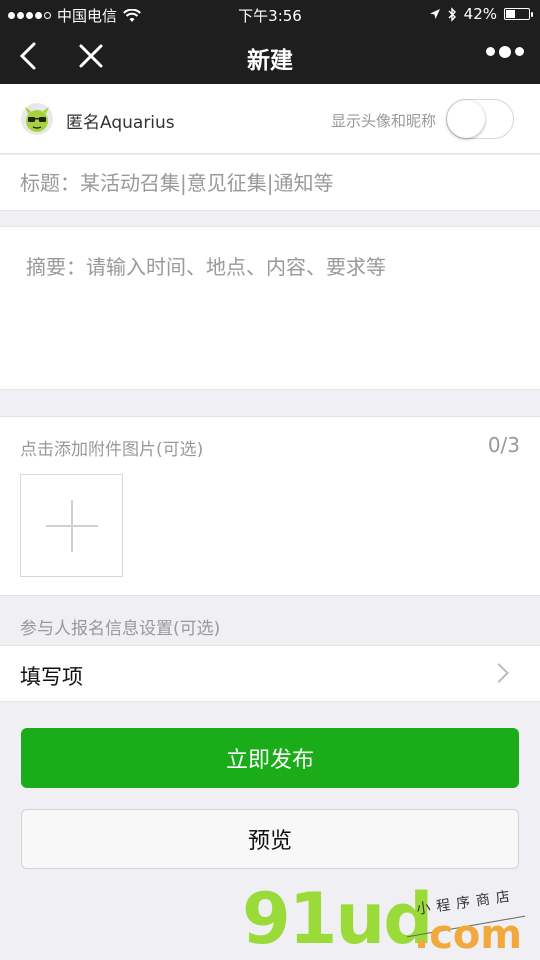  What do you see at coordinates (337, 919) in the screenshot?
I see `watermark-main: 91ud` at bounding box center [337, 919].